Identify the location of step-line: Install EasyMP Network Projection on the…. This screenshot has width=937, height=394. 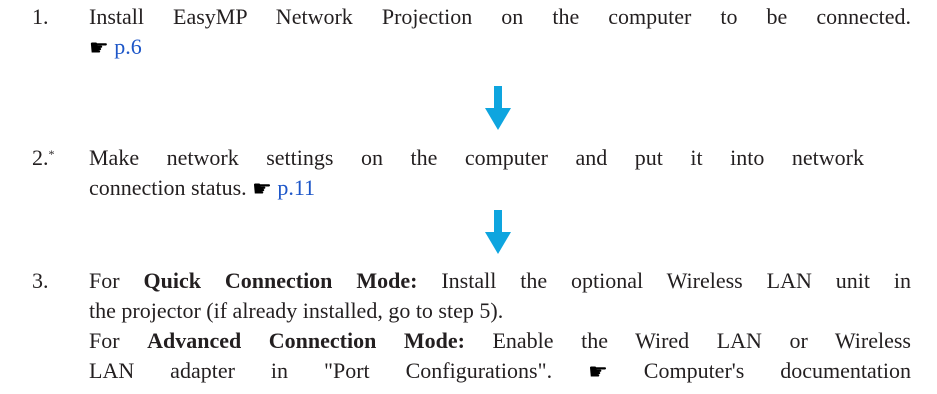
(500, 16).